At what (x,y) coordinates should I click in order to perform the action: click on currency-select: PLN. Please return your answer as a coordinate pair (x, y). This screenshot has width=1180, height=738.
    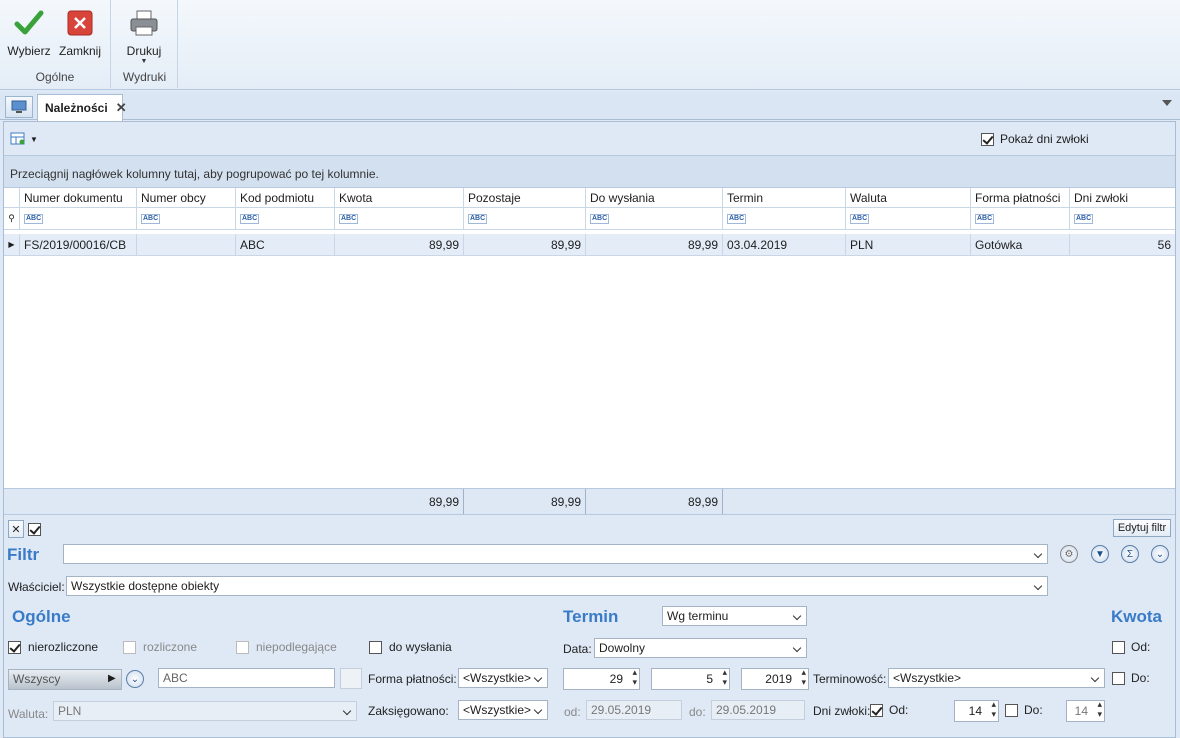
    Looking at the image, I should click on (205, 711).